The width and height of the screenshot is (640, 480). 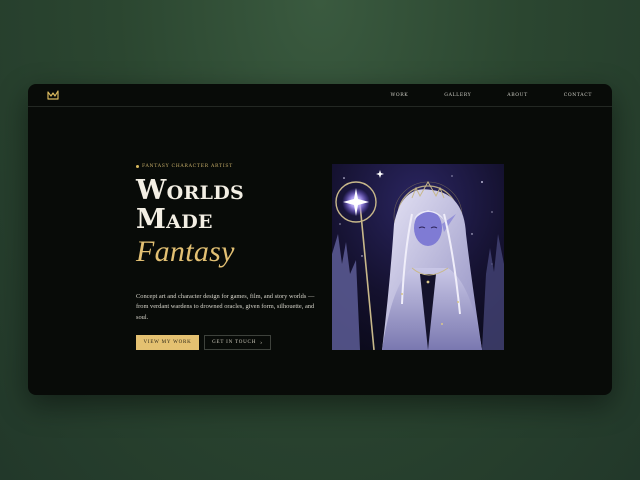 I want to click on chevron-right-icon: ›, so click(x=261, y=342).